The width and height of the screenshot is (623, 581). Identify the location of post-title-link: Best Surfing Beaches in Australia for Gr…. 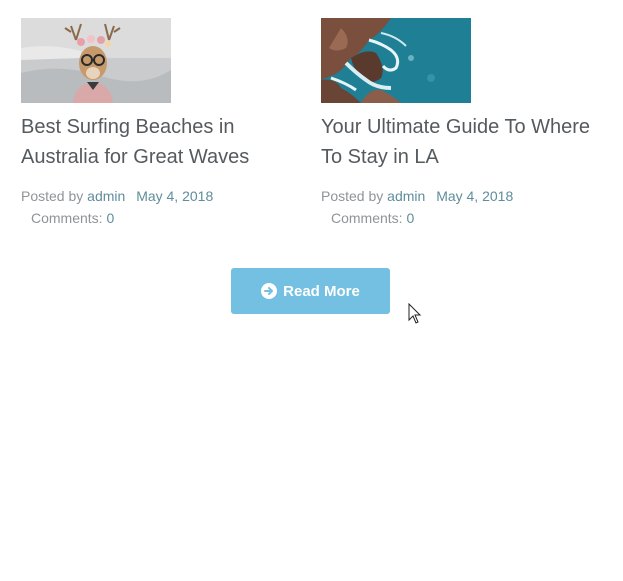
(135, 142).